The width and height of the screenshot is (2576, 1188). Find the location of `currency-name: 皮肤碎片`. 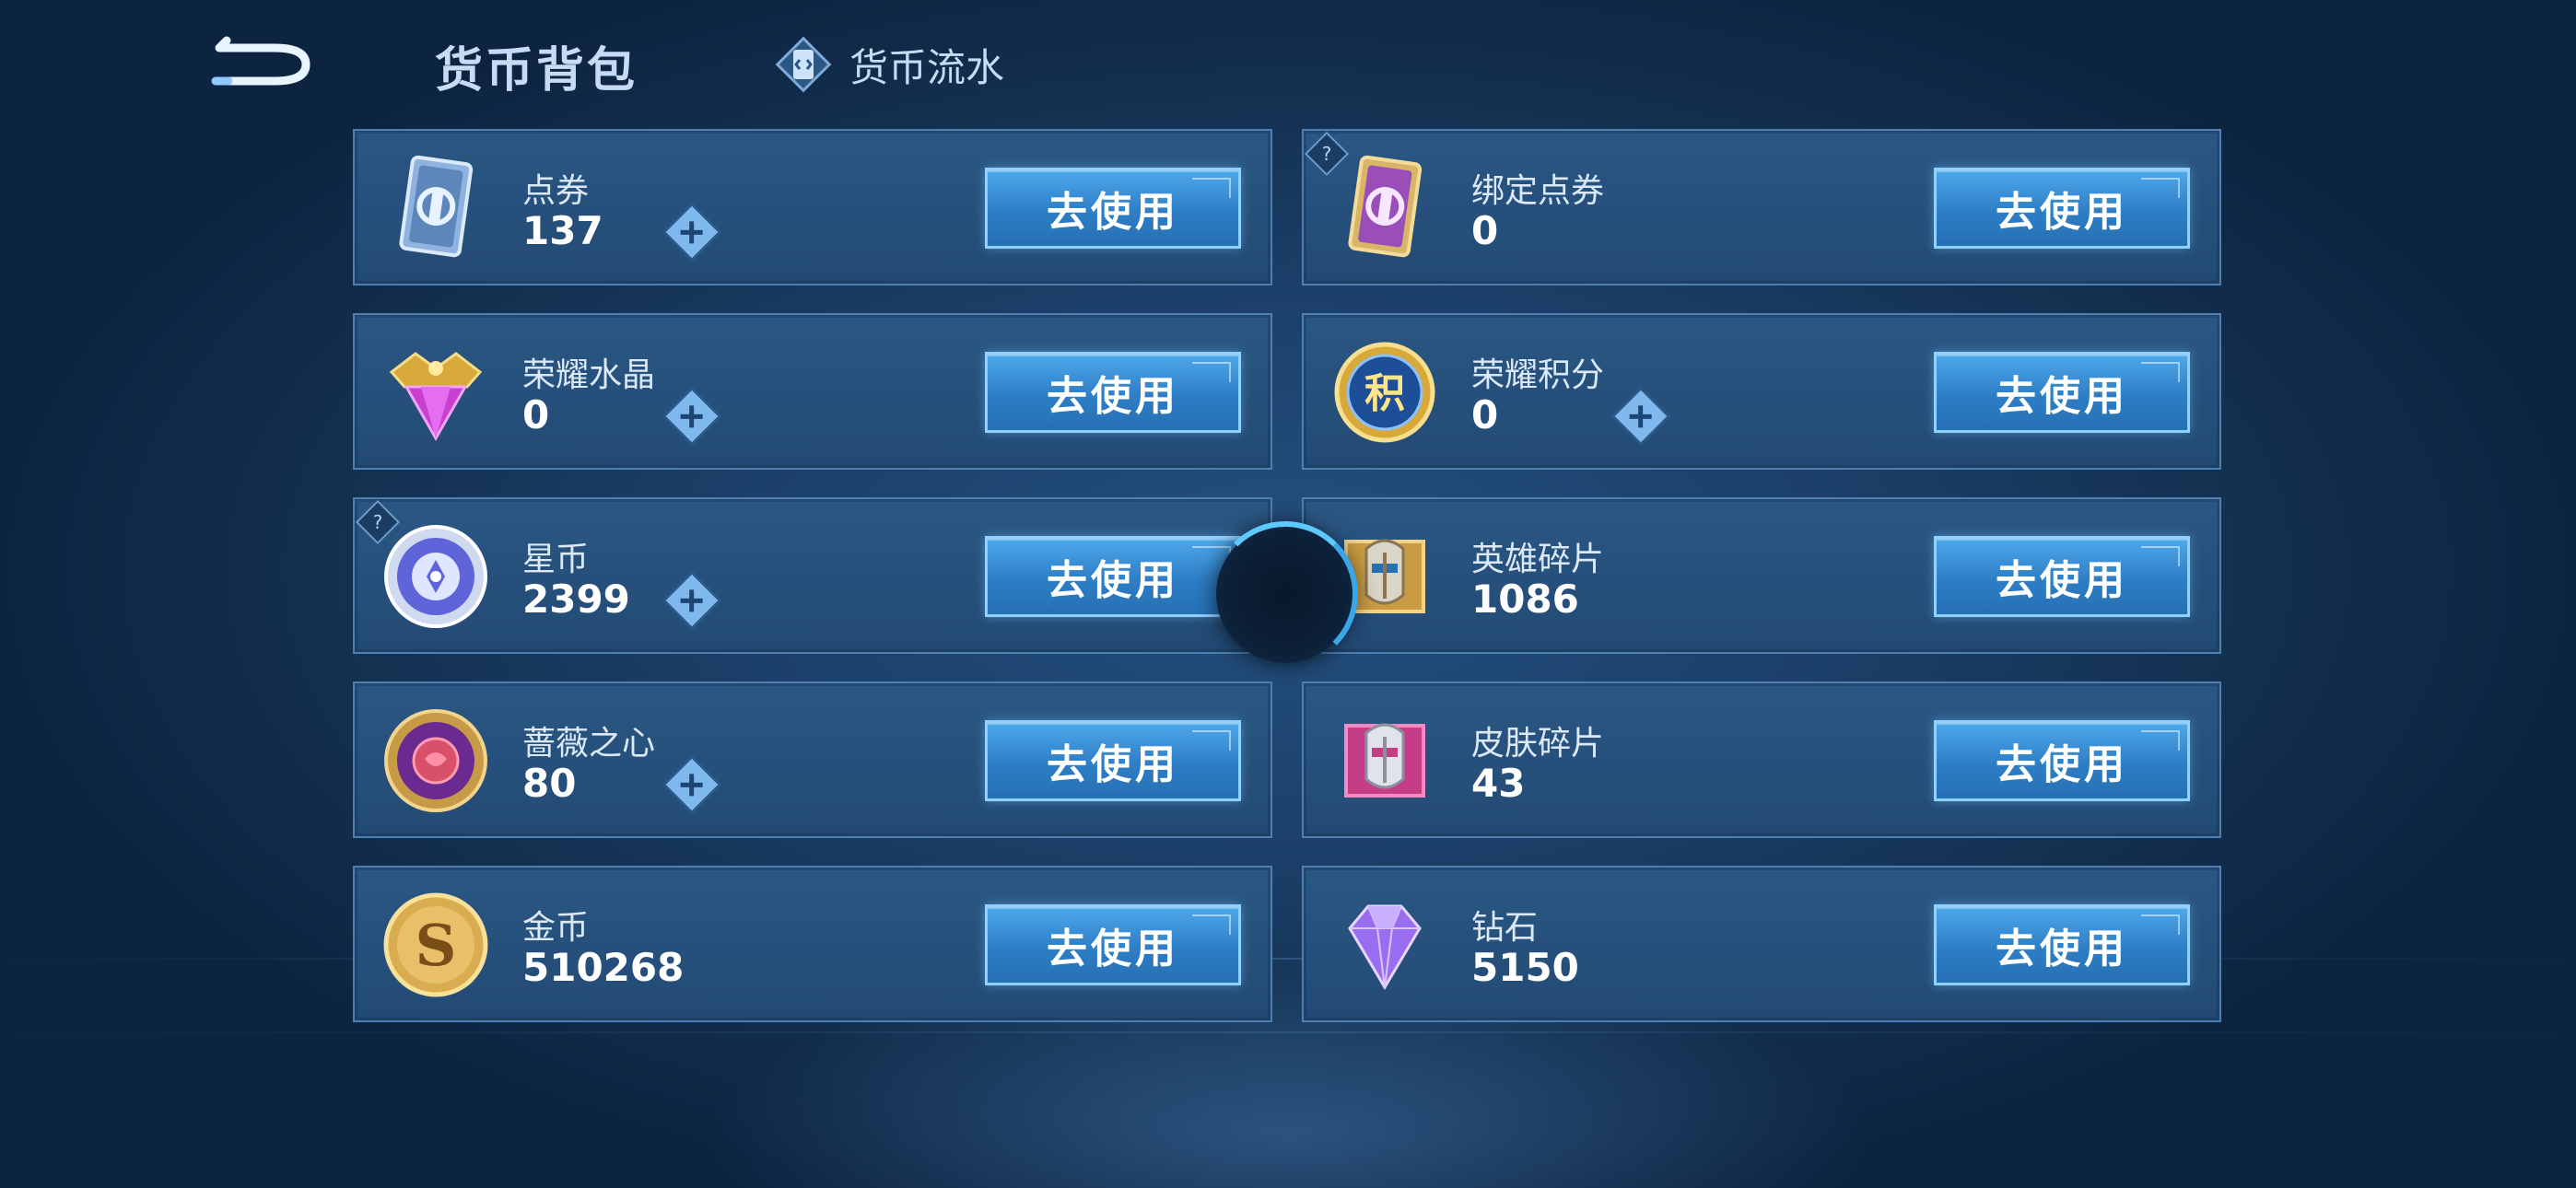

currency-name: 皮肤碎片 is located at coordinates (1538, 744).